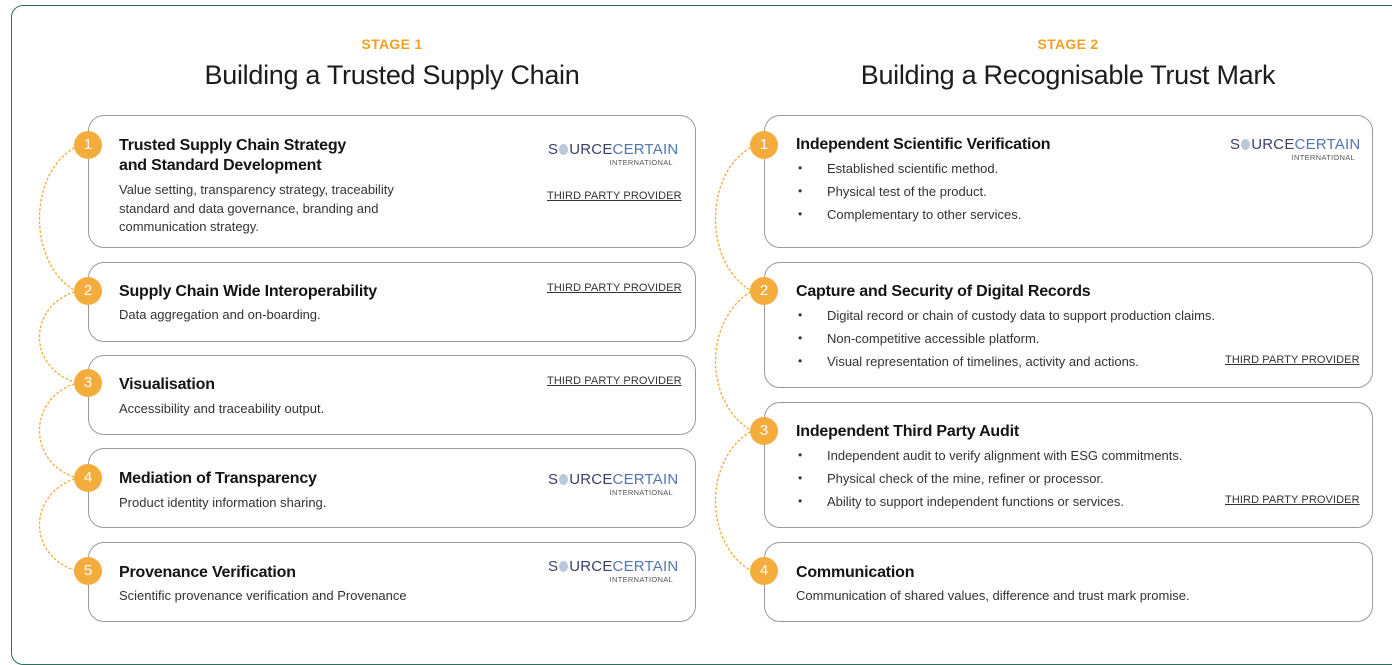 This screenshot has width=1392, height=665. Describe the element at coordinates (855, 572) in the screenshot. I see `step-title: Communication` at that location.